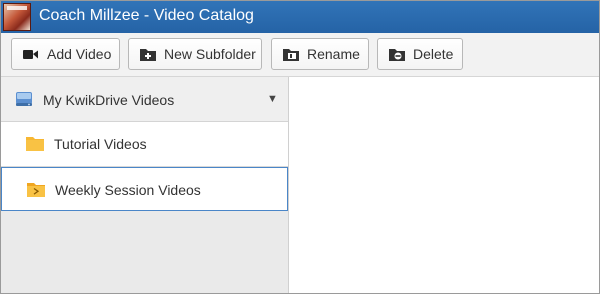 This screenshot has height=294, width=600. I want to click on add-video-button: Add Video, so click(65, 54).